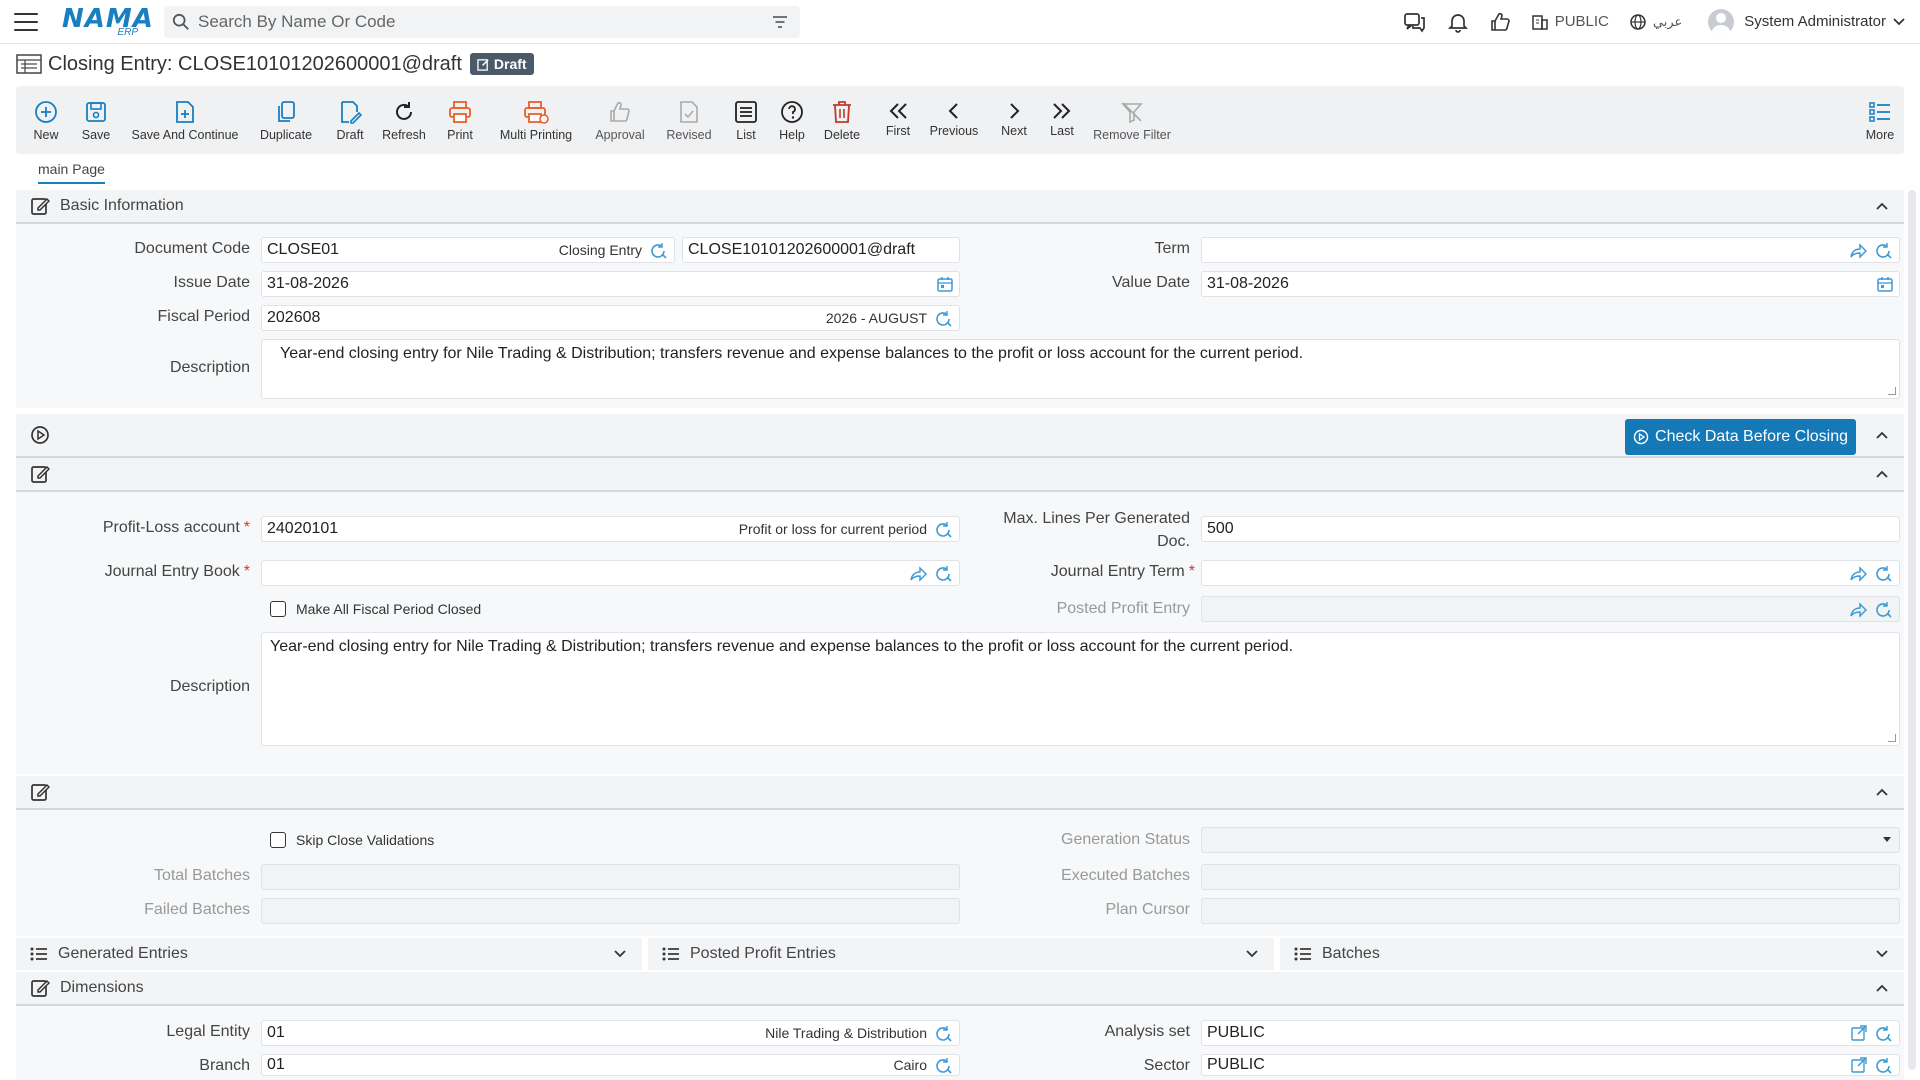 The image size is (1920, 1080). I want to click on legal-entity-field: 01 Nile Trading & Distribution, so click(610, 1033).